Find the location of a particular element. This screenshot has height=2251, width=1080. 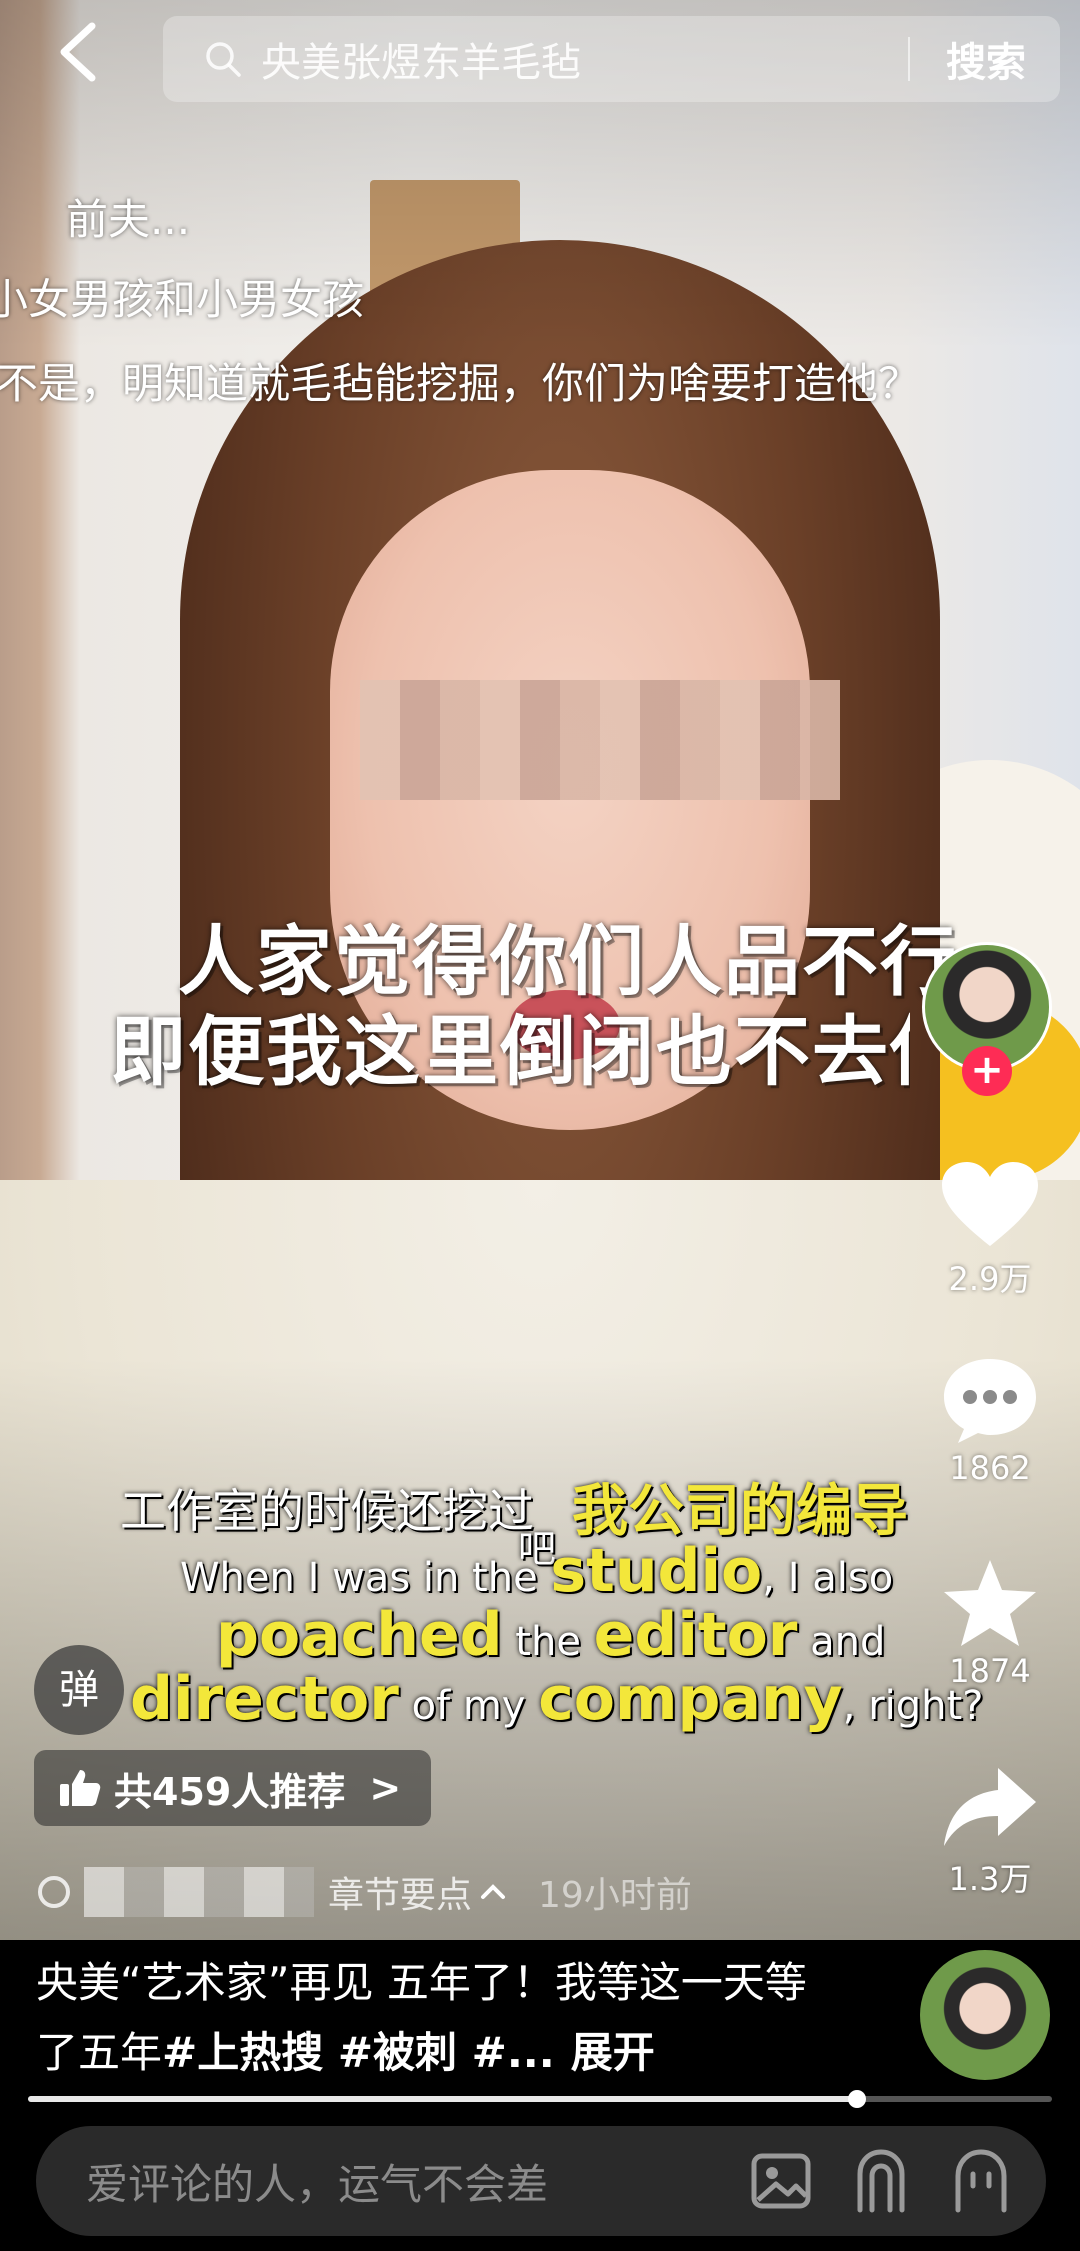

at-mention-icon is located at coordinates (881, 2181).